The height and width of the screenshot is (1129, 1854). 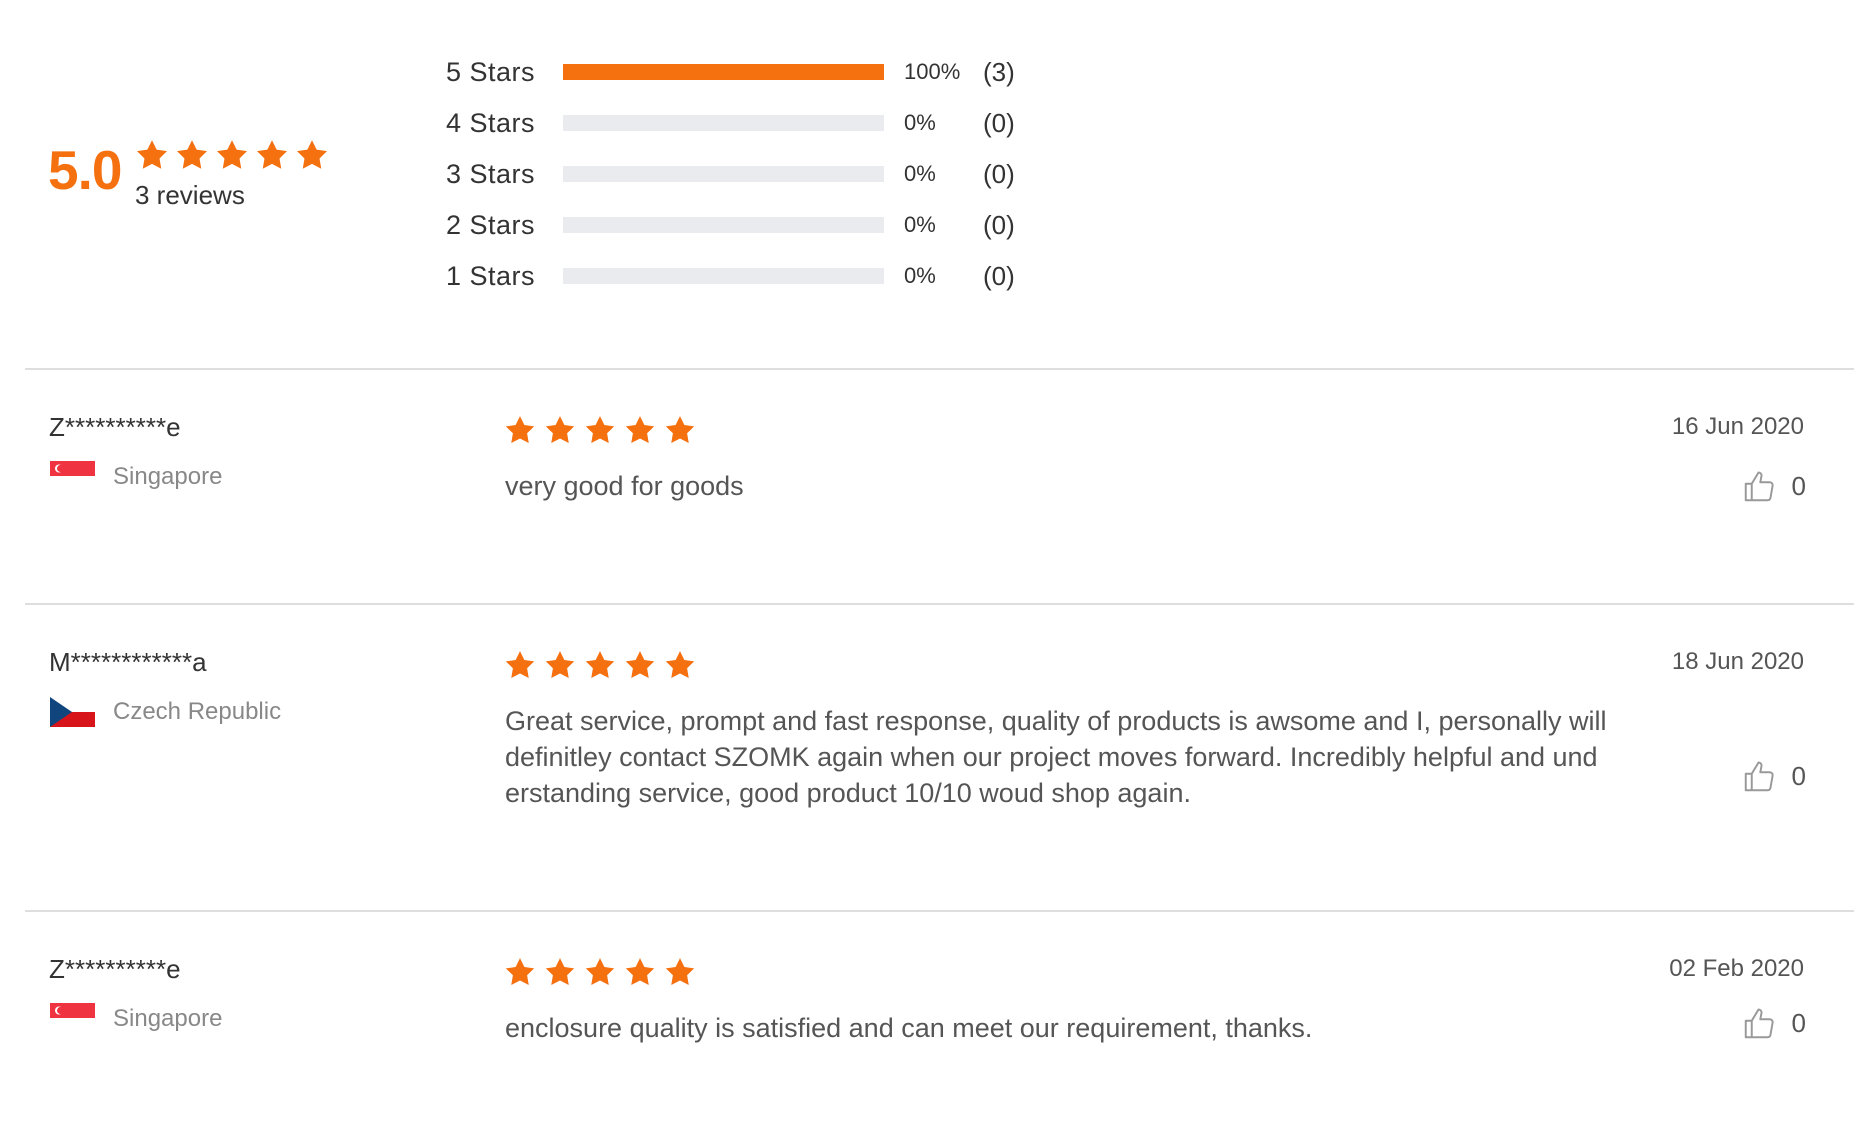 I want to click on rating-row-3: 3 Stars 0% (0), so click(x=730, y=174).